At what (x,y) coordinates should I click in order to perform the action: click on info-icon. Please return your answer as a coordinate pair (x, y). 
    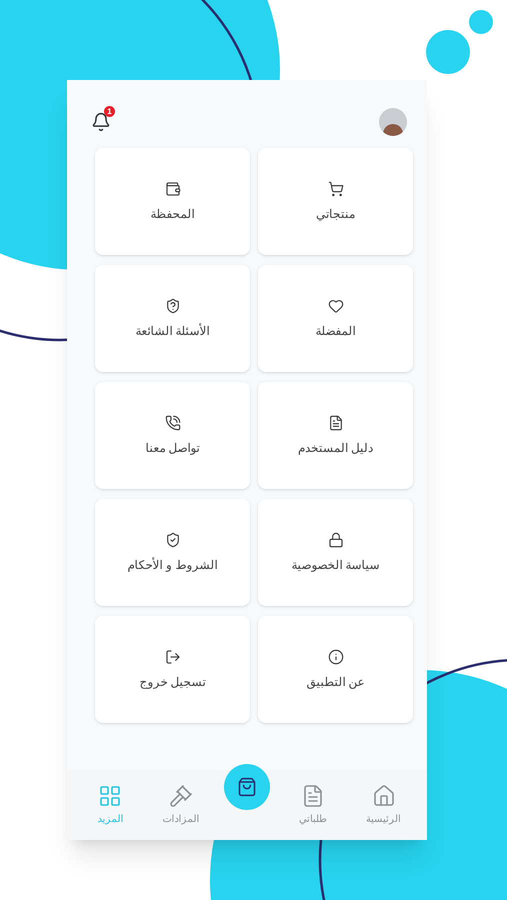
    Looking at the image, I should click on (336, 656).